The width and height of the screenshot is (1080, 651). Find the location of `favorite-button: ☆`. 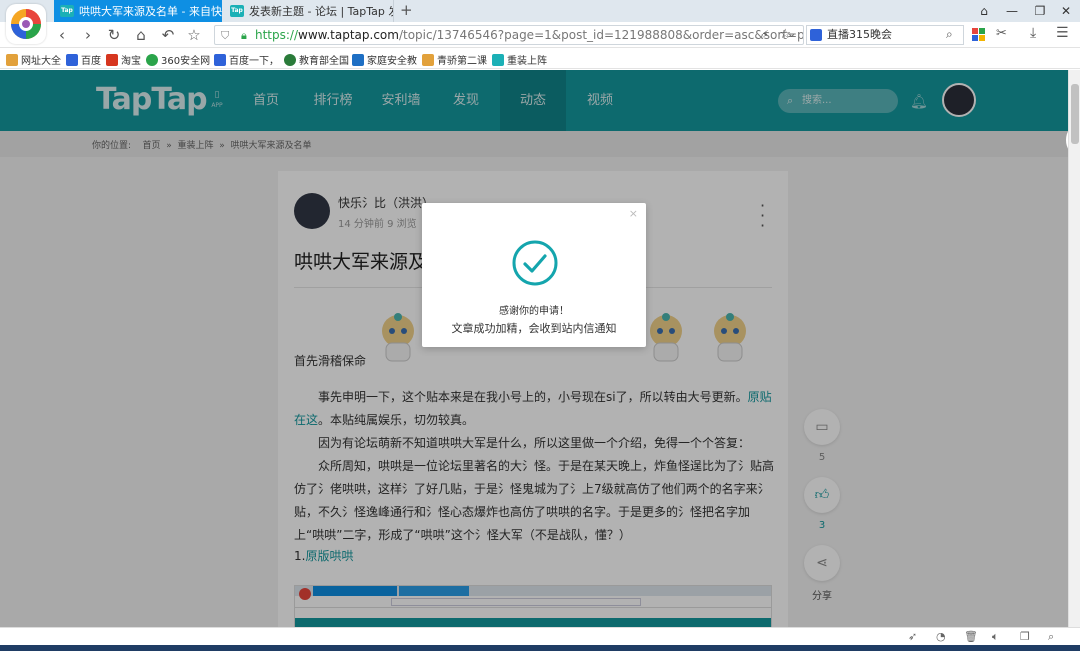

favorite-button: ☆ is located at coordinates (194, 35).